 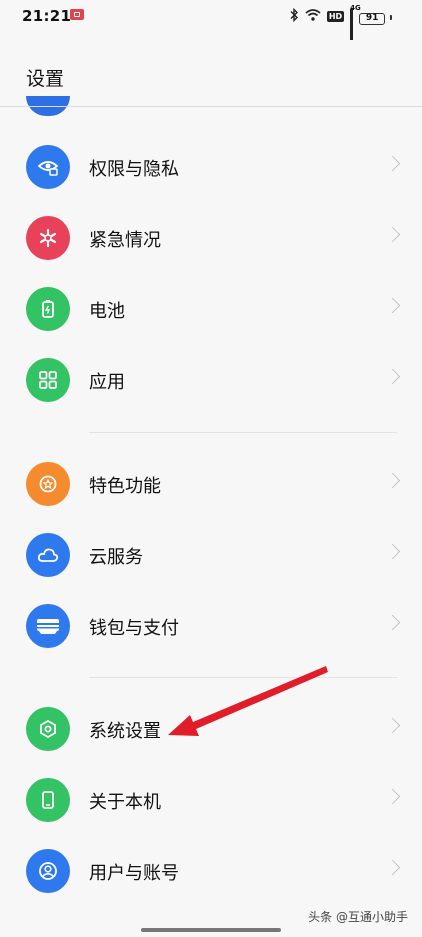 I want to click on user-icon, so click(x=48, y=871).